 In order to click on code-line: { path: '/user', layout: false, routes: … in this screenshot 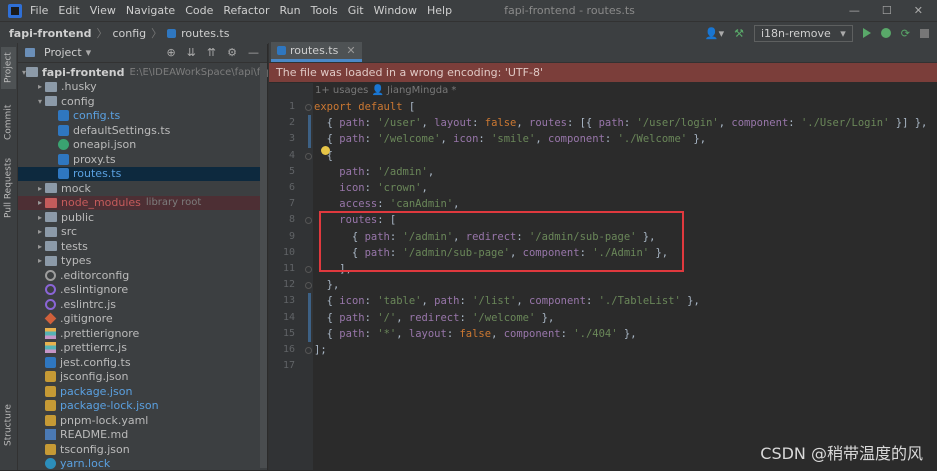, I will do `click(620, 123)`.